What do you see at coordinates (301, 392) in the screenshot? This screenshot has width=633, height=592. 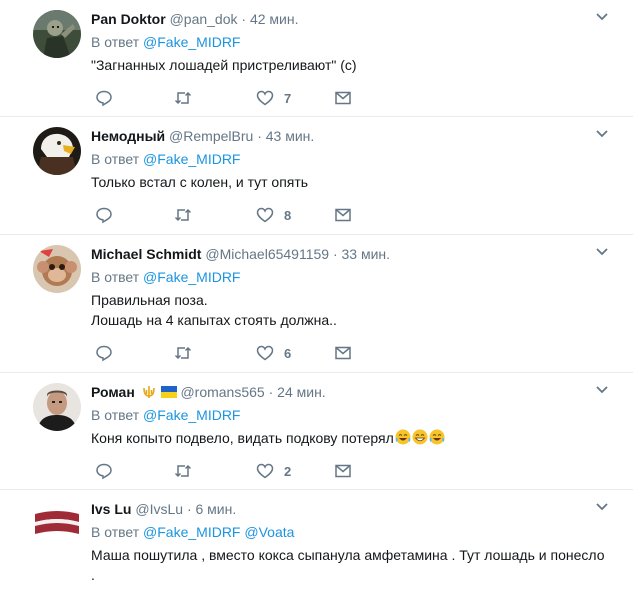 I see `timestamp: 24 мин.` at bounding box center [301, 392].